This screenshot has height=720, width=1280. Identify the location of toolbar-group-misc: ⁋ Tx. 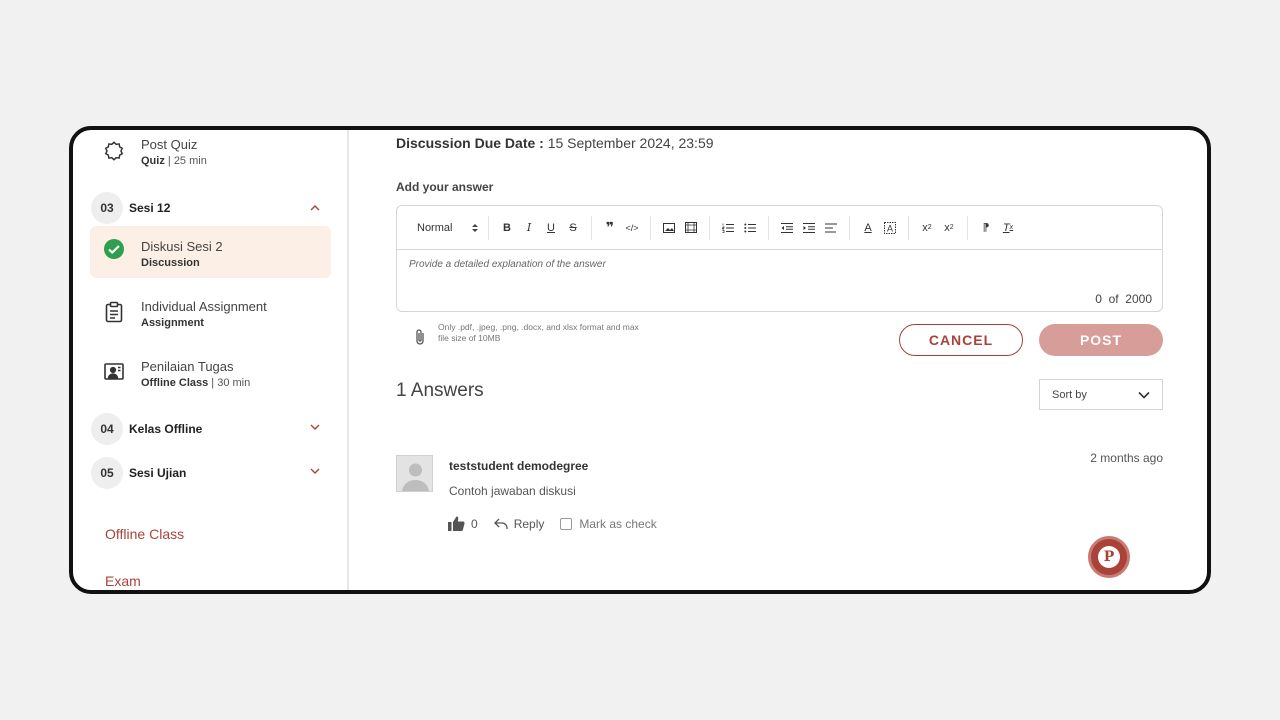
(997, 228).